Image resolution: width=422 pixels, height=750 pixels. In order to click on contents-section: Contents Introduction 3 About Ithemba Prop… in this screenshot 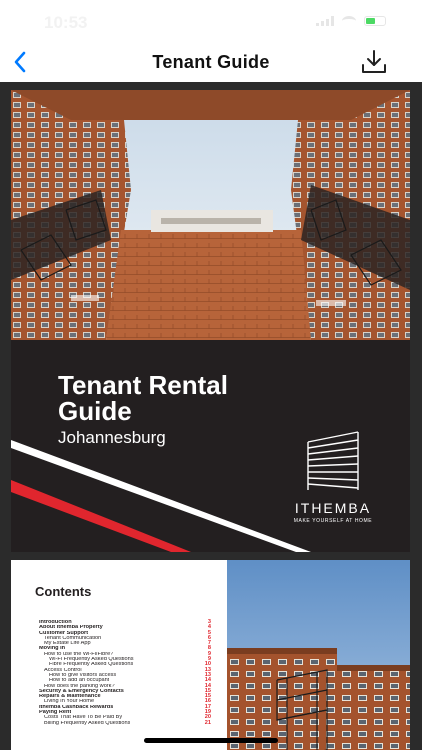, I will do `click(119, 655)`.